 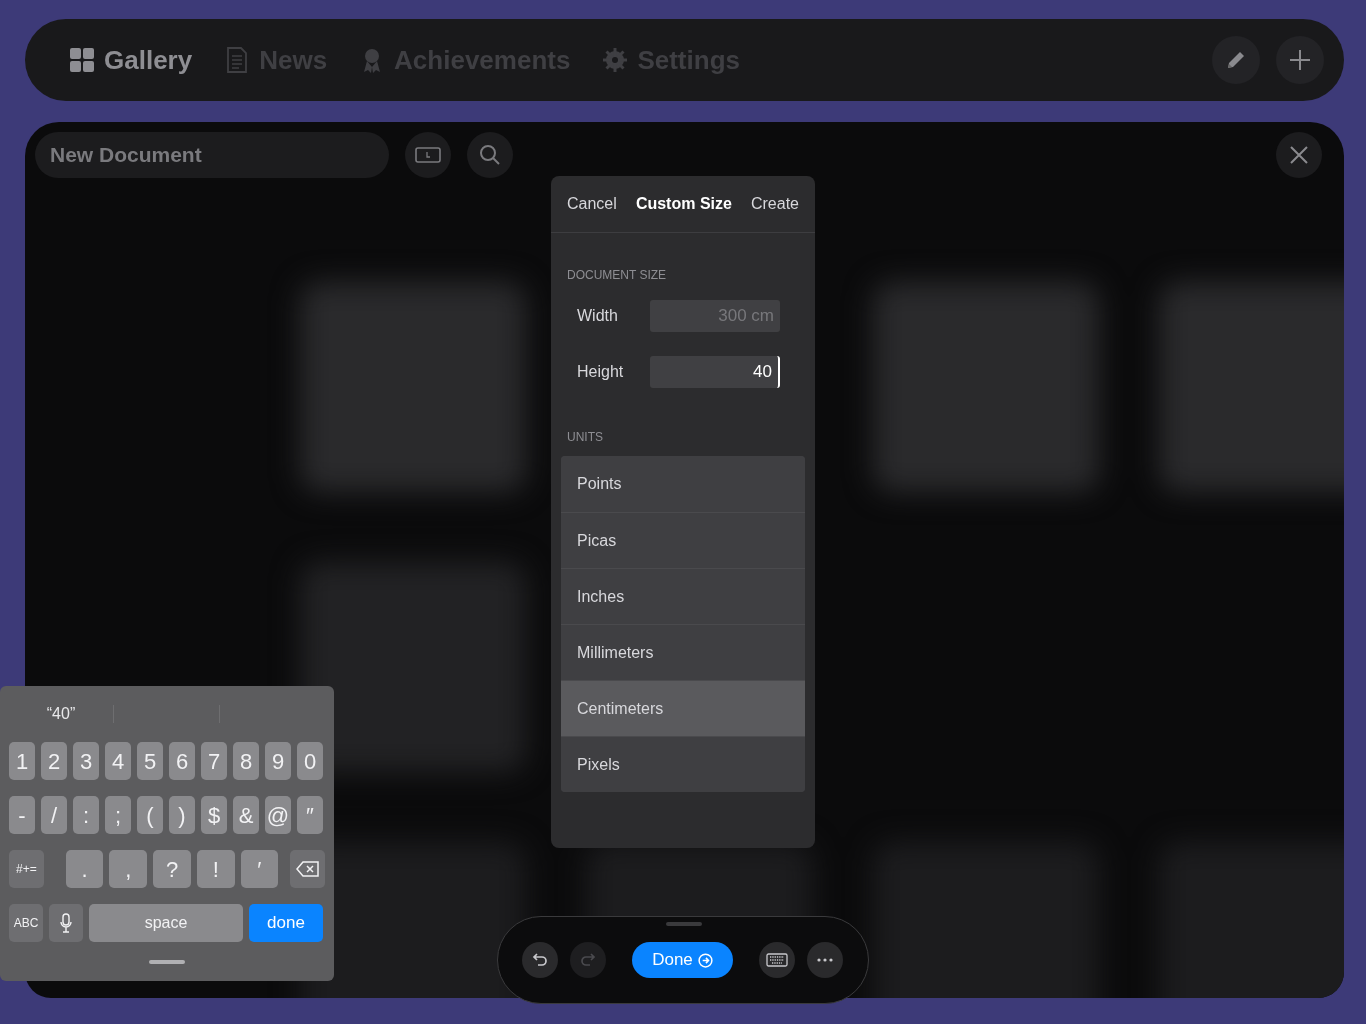 What do you see at coordinates (182, 815) in the screenshot?
I see `key: )` at bounding box center [182, 815].